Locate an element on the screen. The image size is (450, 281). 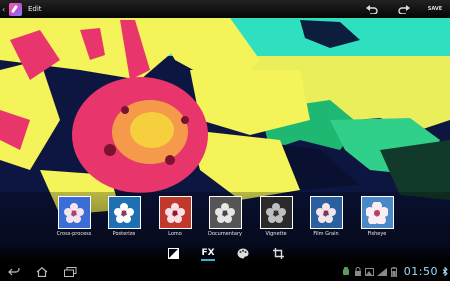
tab-crop is located at coordinates (278, 253).